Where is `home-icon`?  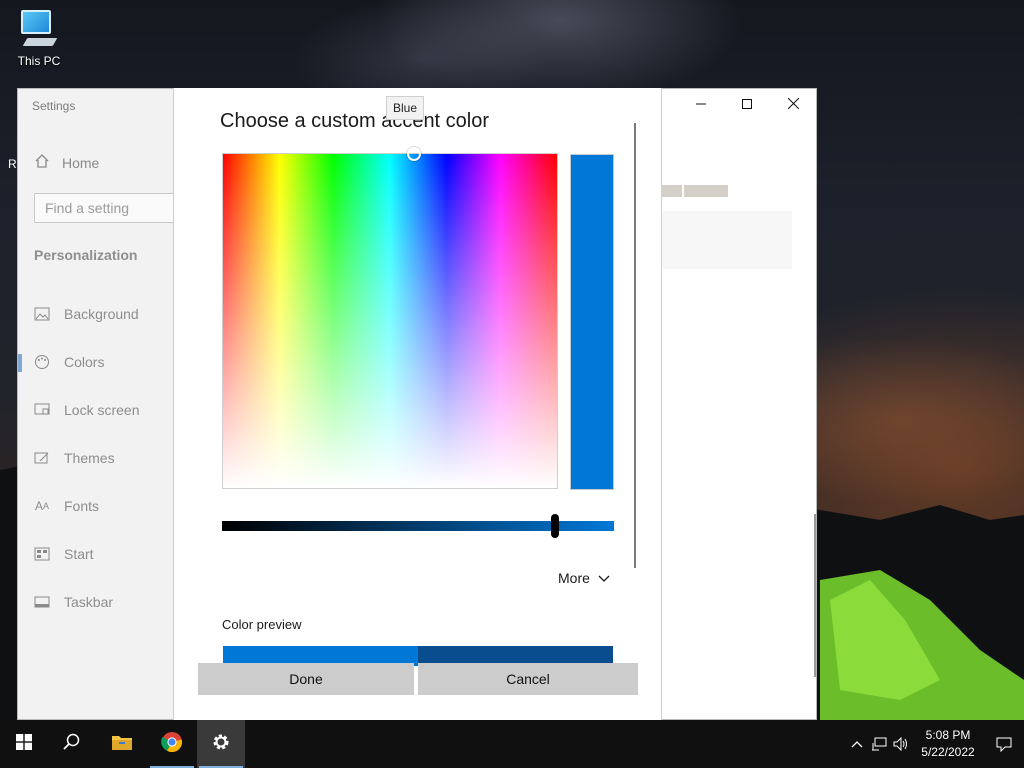
home-icon is located at coordinates (42, 162).